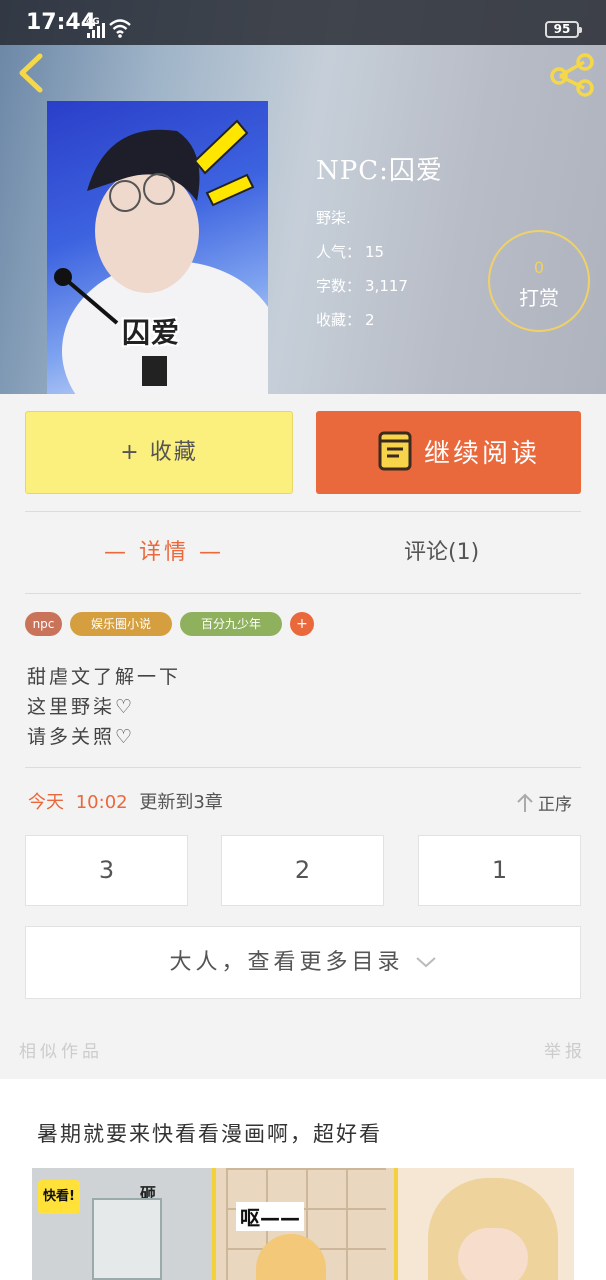 This screenshot has height=1280, width=606. What do you see at coordinates (302, 624) in the screenshot?
I see `add-tag-button: +` at bounding box center [302, 624].